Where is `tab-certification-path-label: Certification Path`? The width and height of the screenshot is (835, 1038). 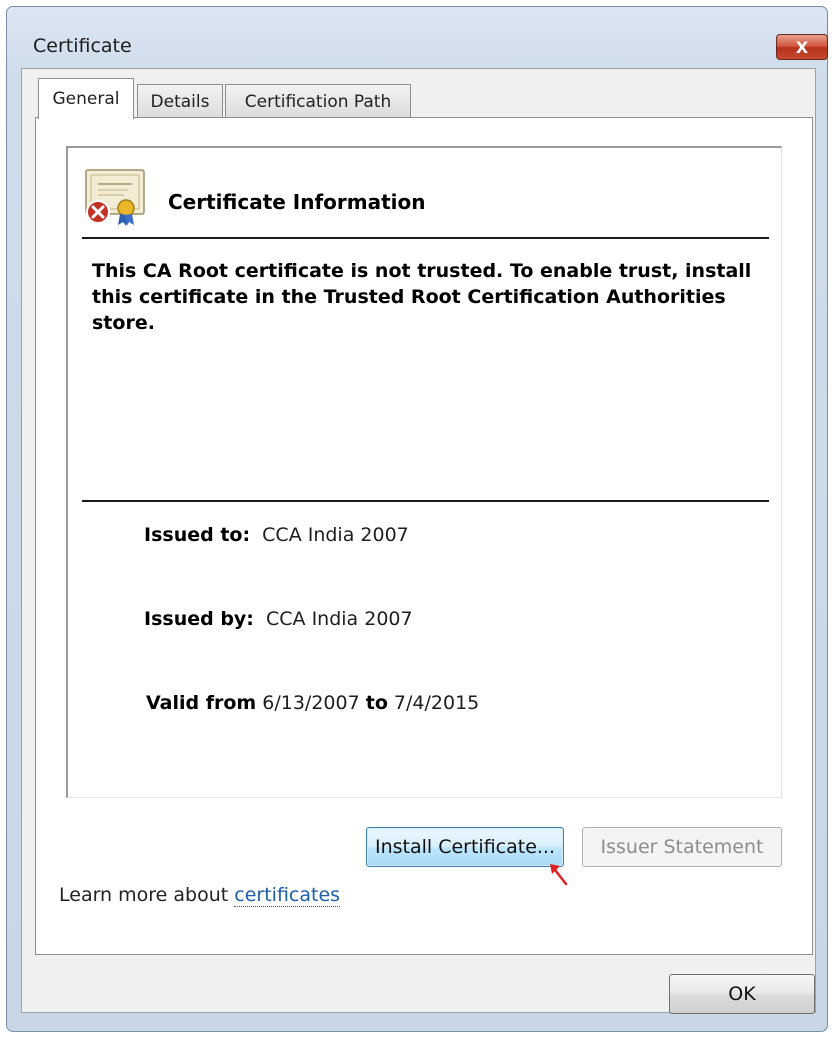 tab-certification-path-label: Certification Path is located at coordinates (318, 101).